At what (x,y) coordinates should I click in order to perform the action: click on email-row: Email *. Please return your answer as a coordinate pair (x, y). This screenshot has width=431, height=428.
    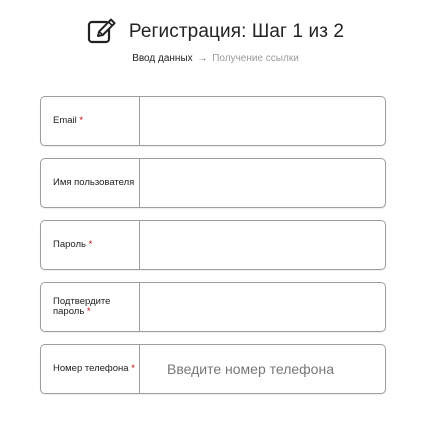
    Looking at the image, I should click on (213, 121).